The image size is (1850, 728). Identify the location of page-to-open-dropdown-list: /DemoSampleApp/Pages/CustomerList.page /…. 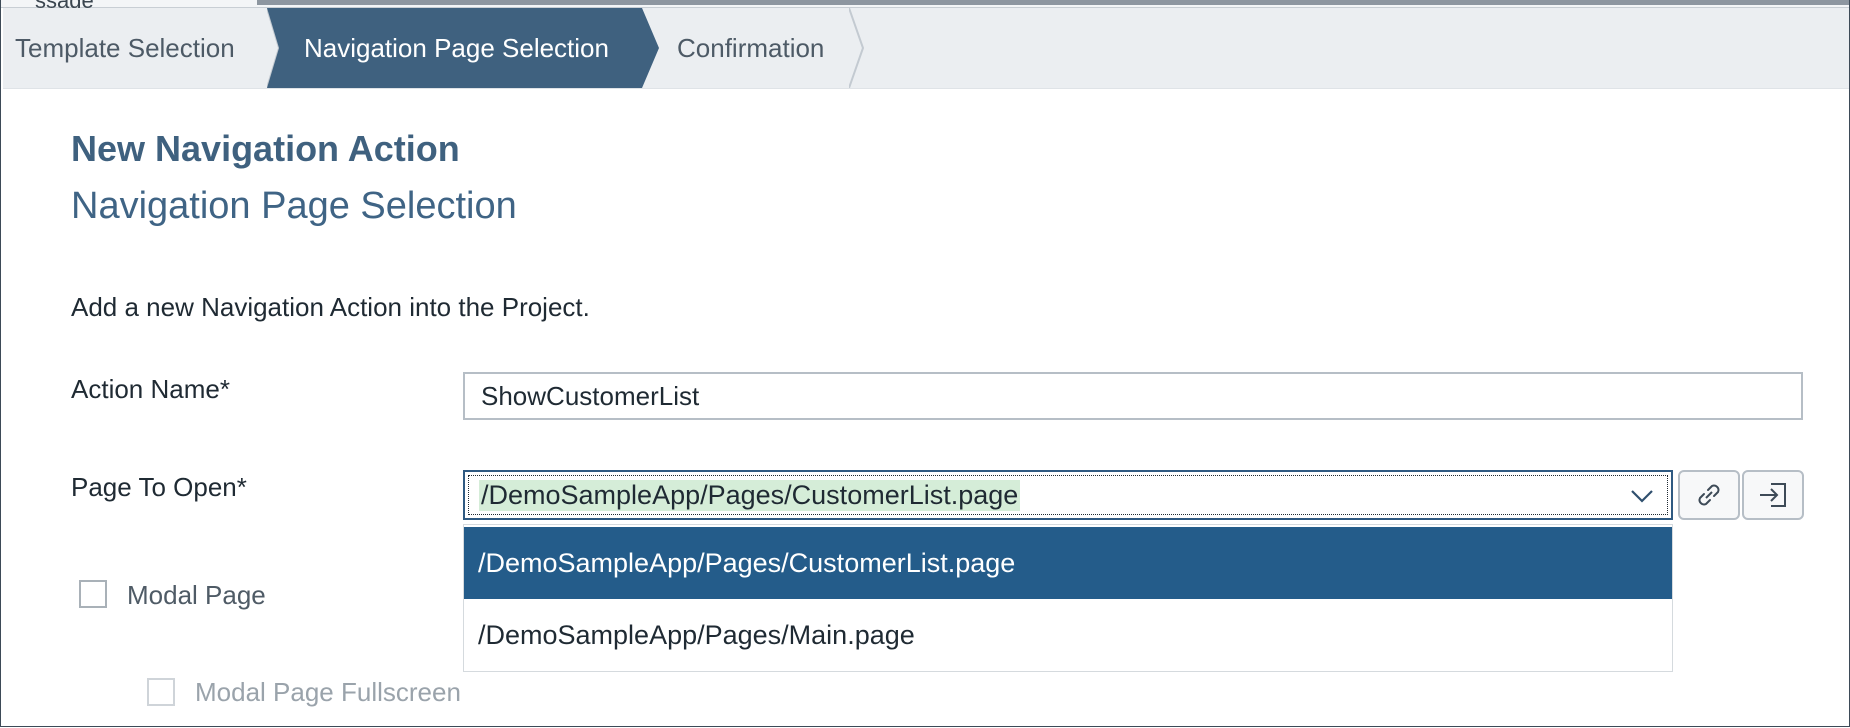
(1068, 598).